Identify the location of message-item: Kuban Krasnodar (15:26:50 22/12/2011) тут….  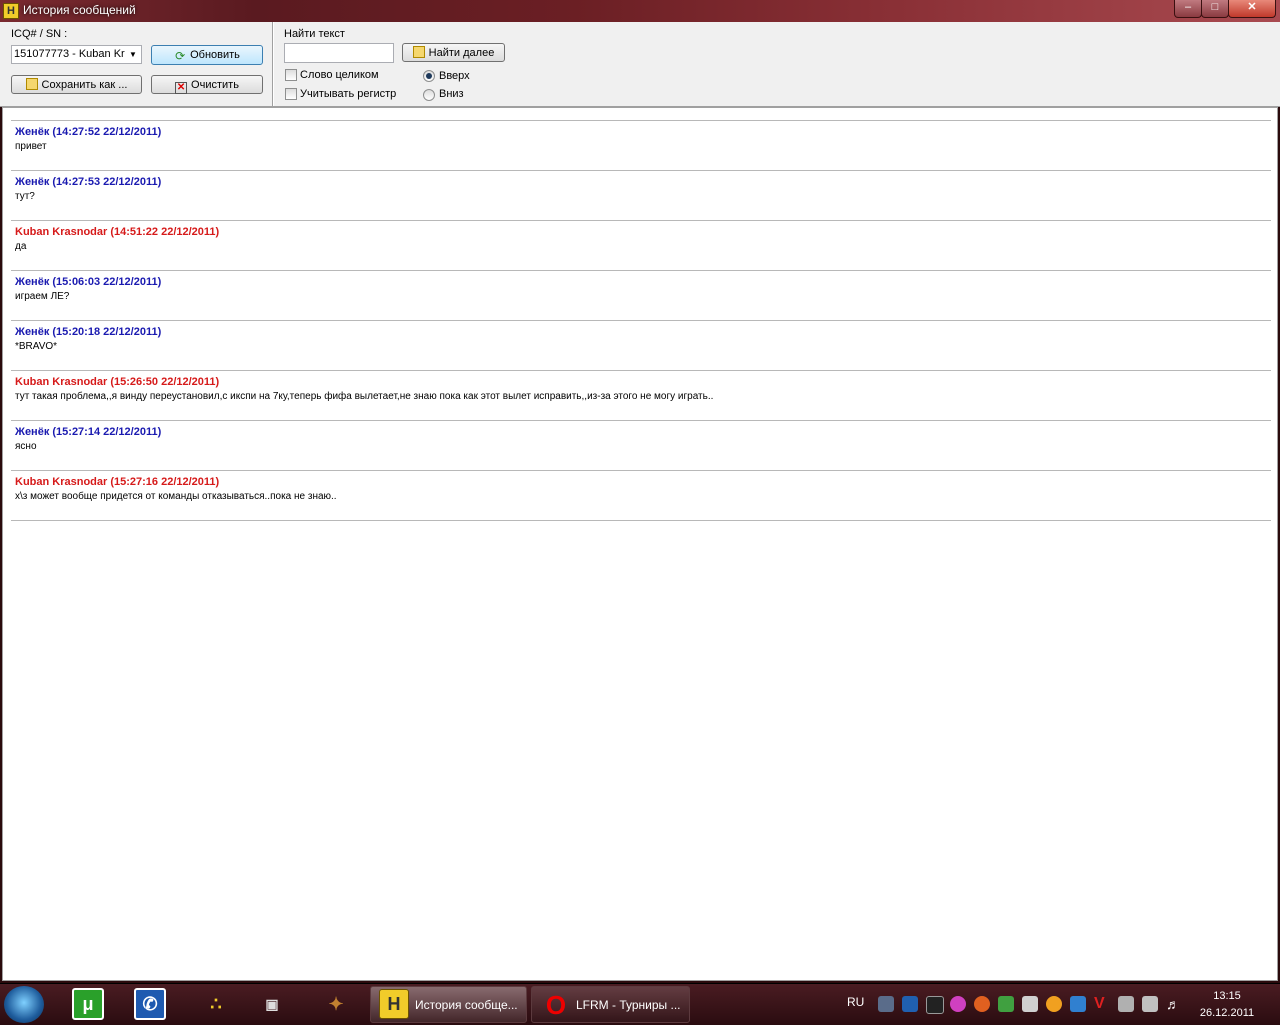
(641, 396).